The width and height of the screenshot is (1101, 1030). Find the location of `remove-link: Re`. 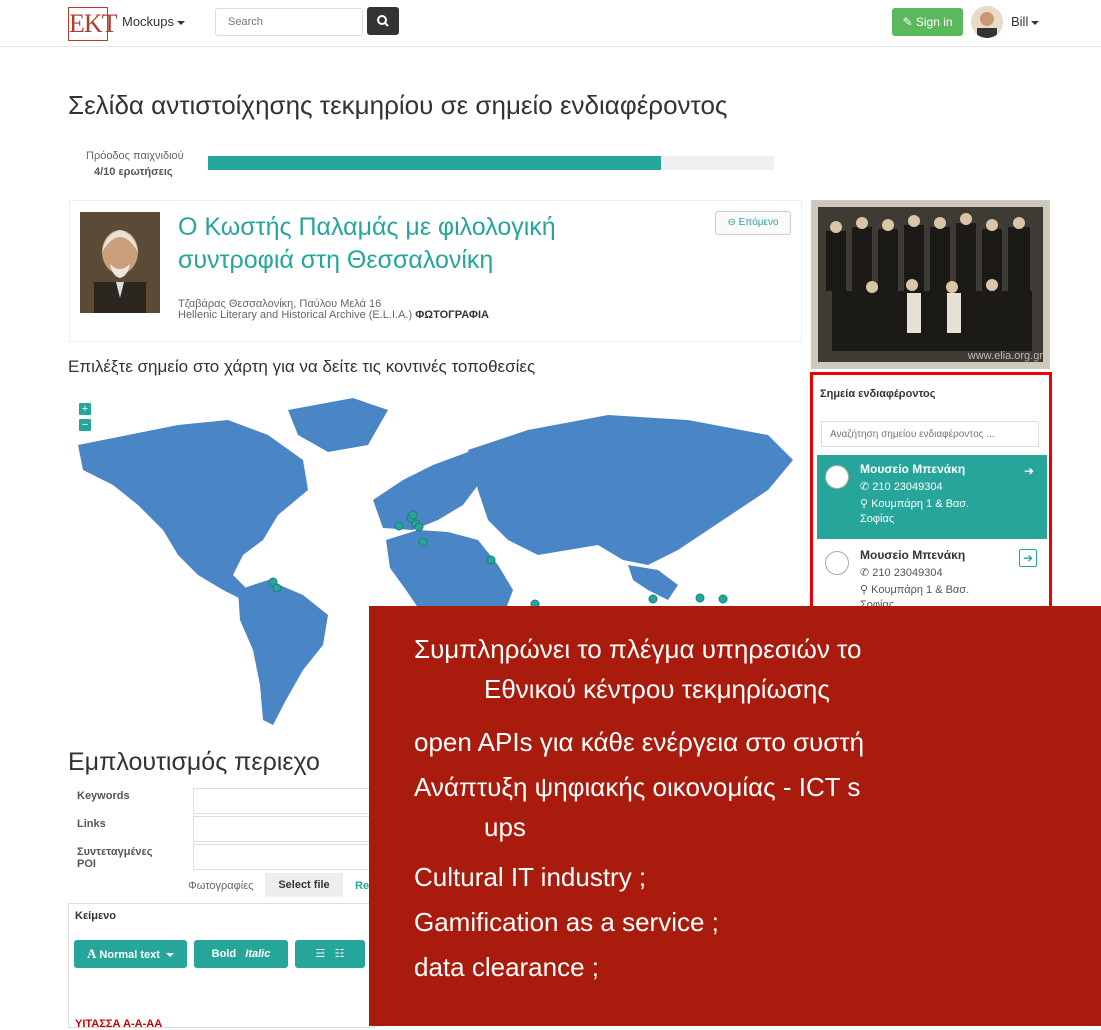

remove-link: Re is located at coordinates (362, 886).